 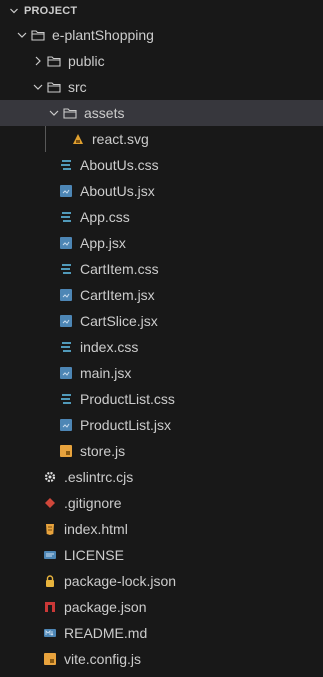 I want to click on html-file-icon, so click(x=50, y=529).